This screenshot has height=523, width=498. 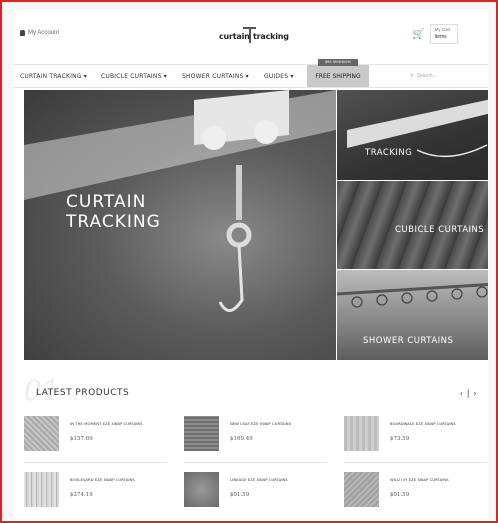 What do you see at coordinates (83, 393) in the screenshot?
I see `latest-products-title: LATEST PRODUCTS` at bounding box center [83, 393].